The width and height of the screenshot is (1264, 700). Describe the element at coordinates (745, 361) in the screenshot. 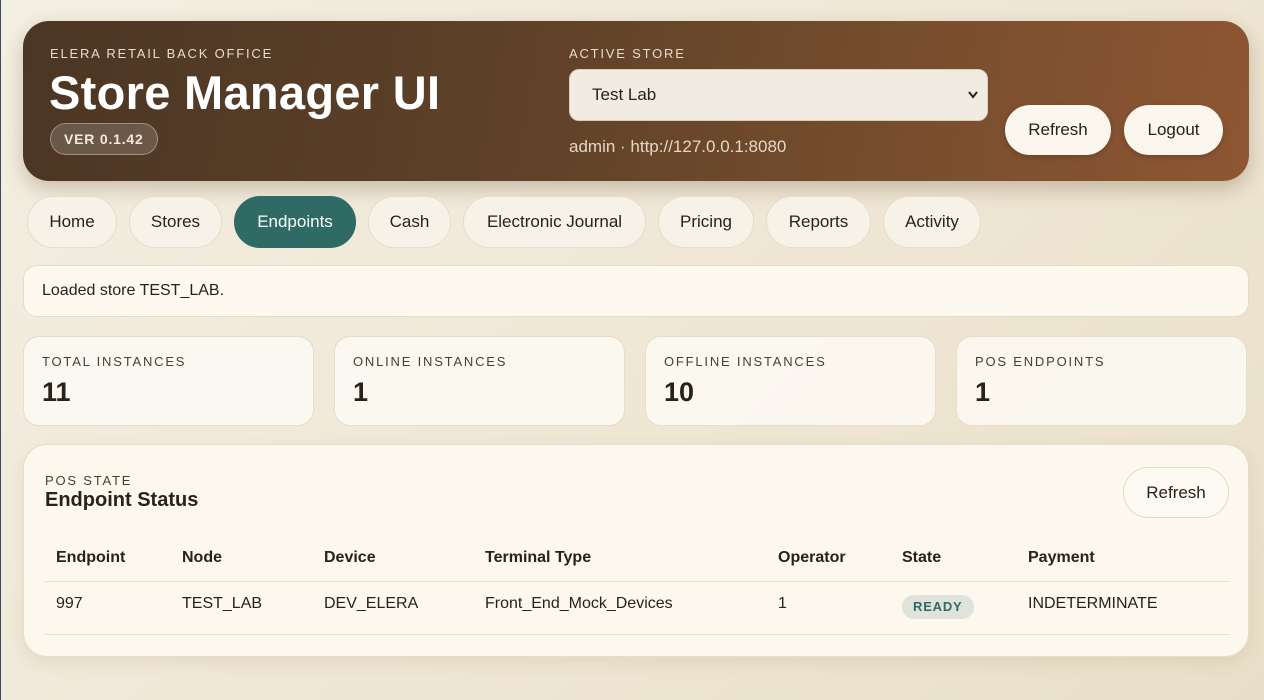

I see `stat-label: OFFLINE INSTANCES` at that location.